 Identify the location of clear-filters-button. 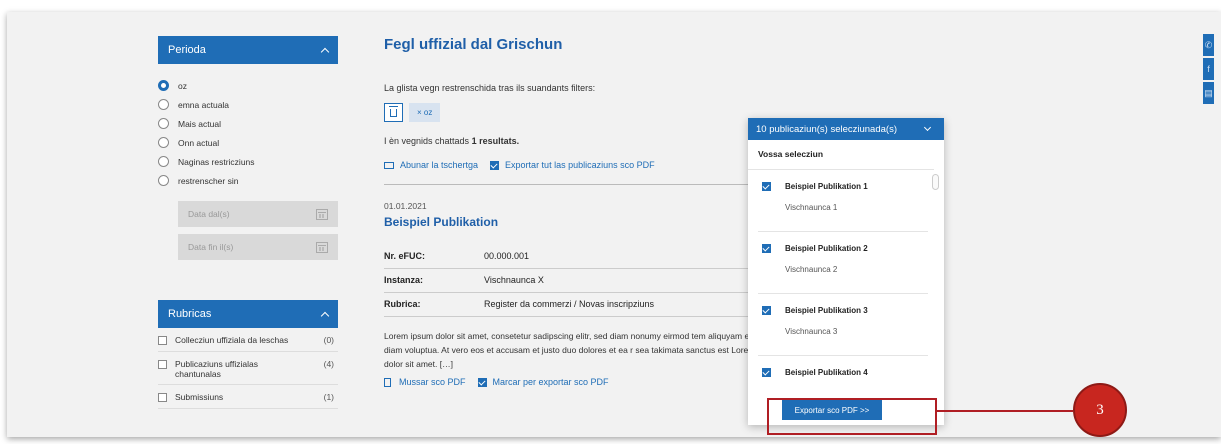
(393, 112).